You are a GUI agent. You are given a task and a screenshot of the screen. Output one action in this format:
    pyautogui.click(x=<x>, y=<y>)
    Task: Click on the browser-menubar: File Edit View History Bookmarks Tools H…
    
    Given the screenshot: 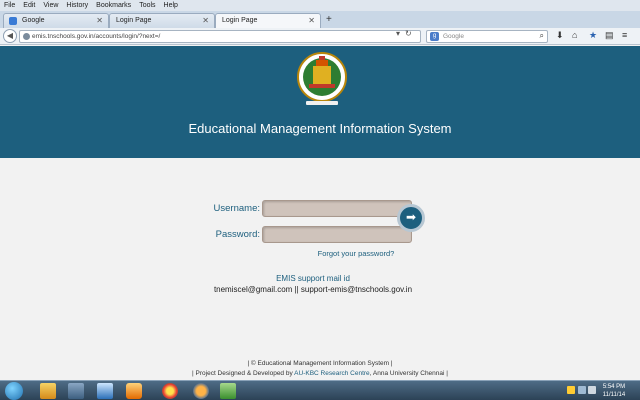 What is the action you would take?
    pyautogui.click(x=320, y=5)
    